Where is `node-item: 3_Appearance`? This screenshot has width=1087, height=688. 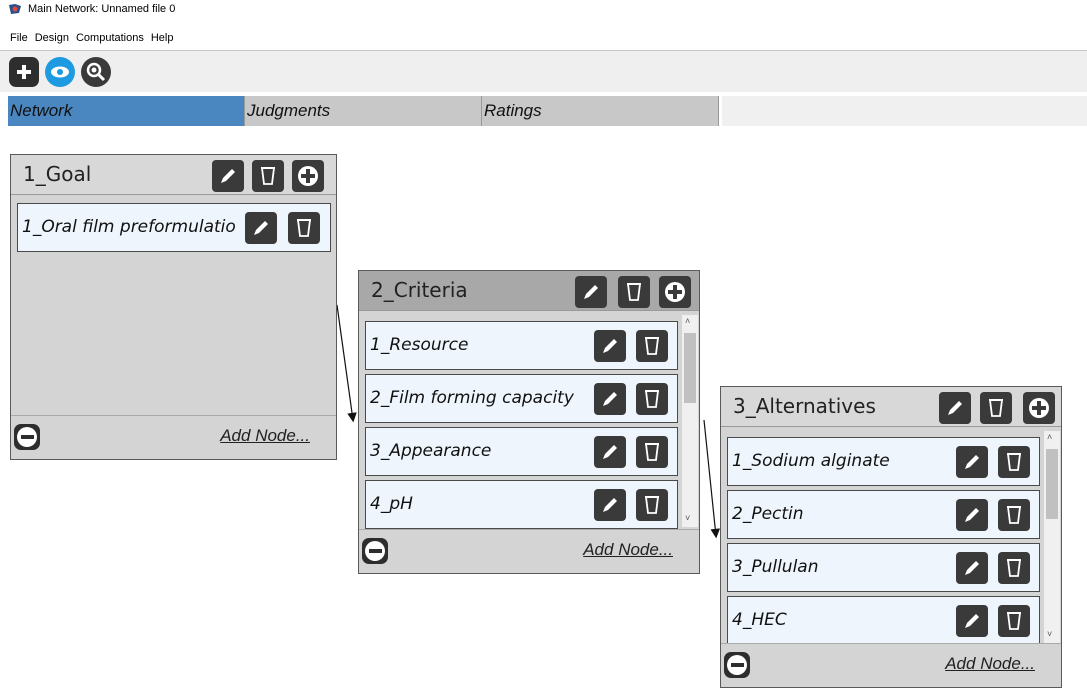 node-item: 3_Appearance is located at coordinates (521, 451).